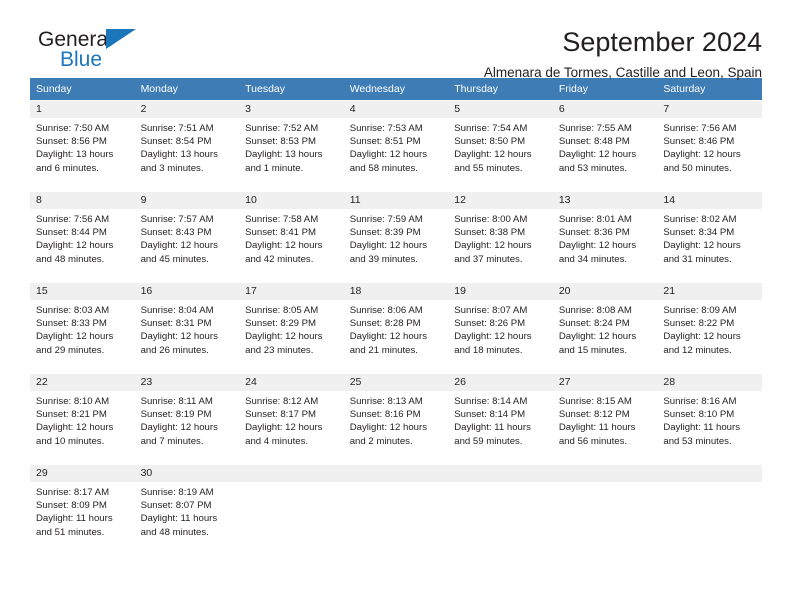 This screenshot has height=612, width=792. What do you see at coordinates (699, 415) in the screenshot?
I see `sunset-text: Sunset: 8:10 PM` at bounding box center [699, 415].